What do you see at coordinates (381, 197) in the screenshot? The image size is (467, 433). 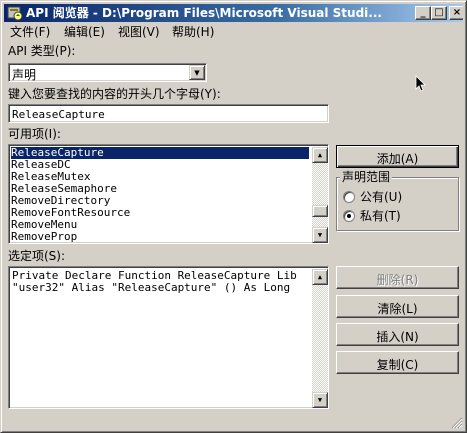 I see `public-radio-label: 公有(U)` at bounding box center [381, 197].